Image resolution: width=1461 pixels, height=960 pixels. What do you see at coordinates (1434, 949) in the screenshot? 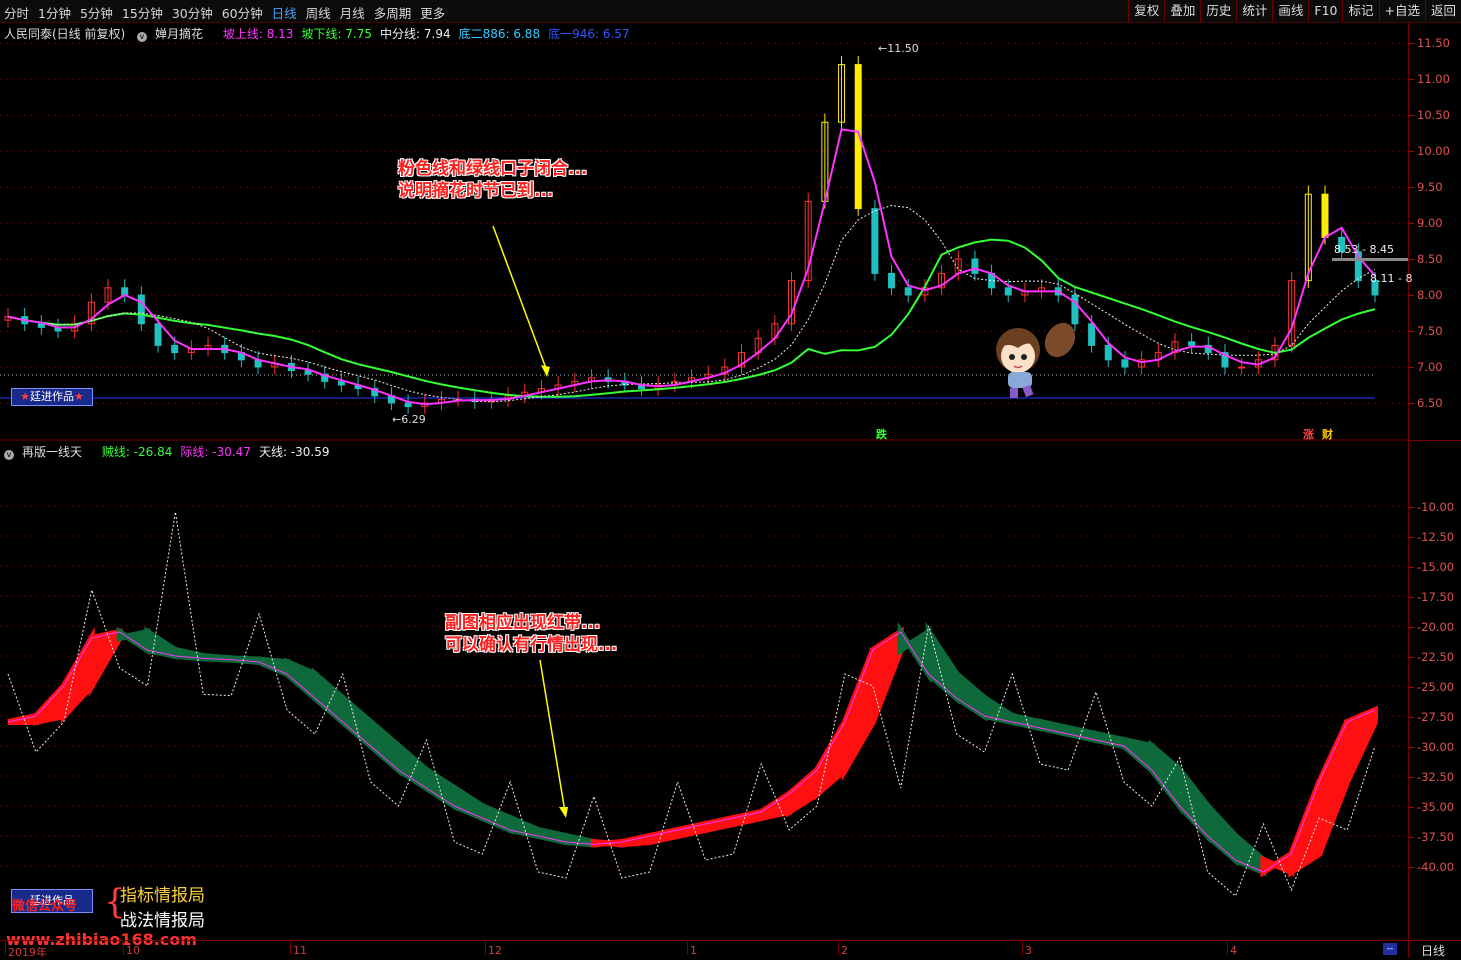
I see `period-corner: 日线` at bounding box center [1434, 949].